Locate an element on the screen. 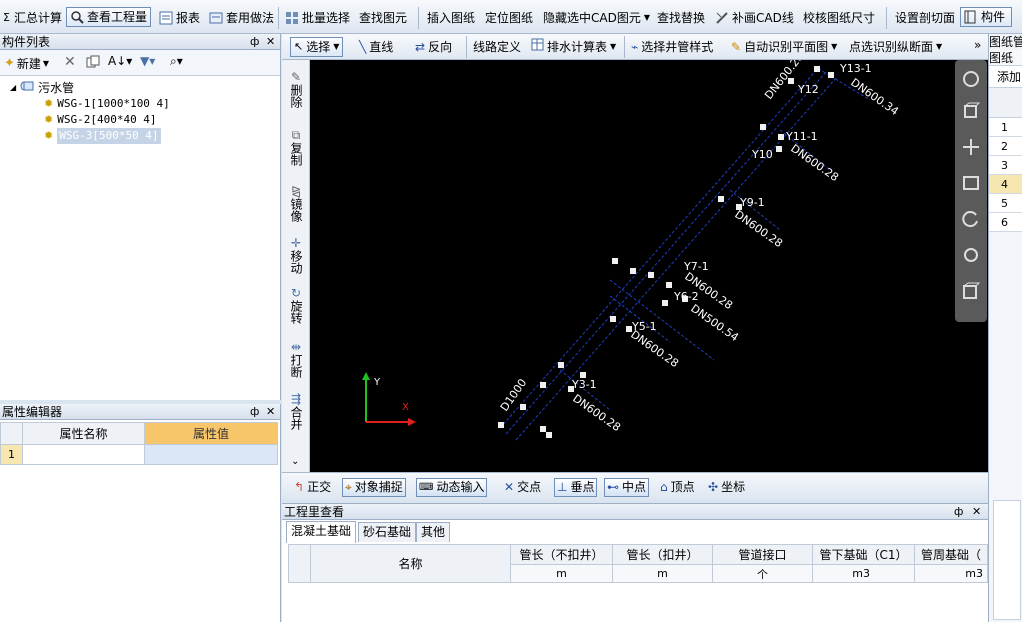 Image resolution: width=1022 pixels, height=622 pixels. more-chevron-icon: » is located at coordinates (977, 45).